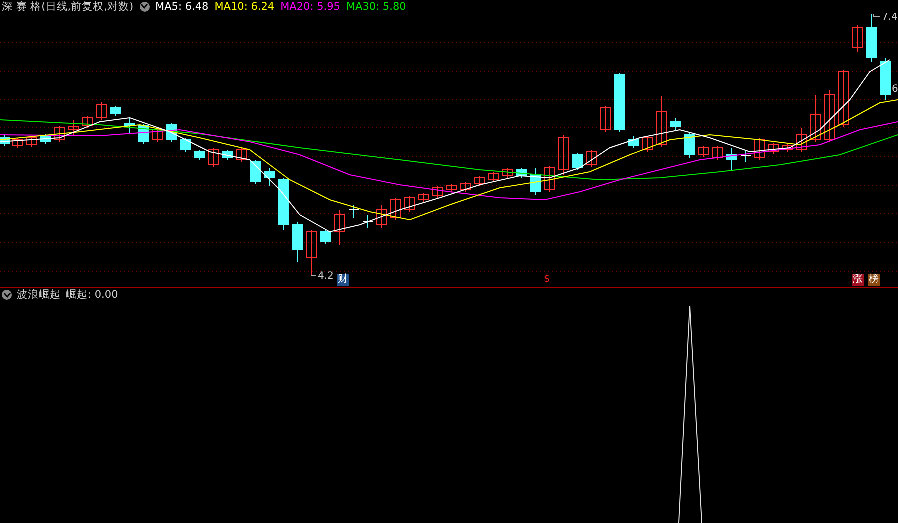 This screenshot has width=898, height=523. Describe the element at coordinates (890, 18) in the screenshot. I see `price-label: 7.4` at that location.